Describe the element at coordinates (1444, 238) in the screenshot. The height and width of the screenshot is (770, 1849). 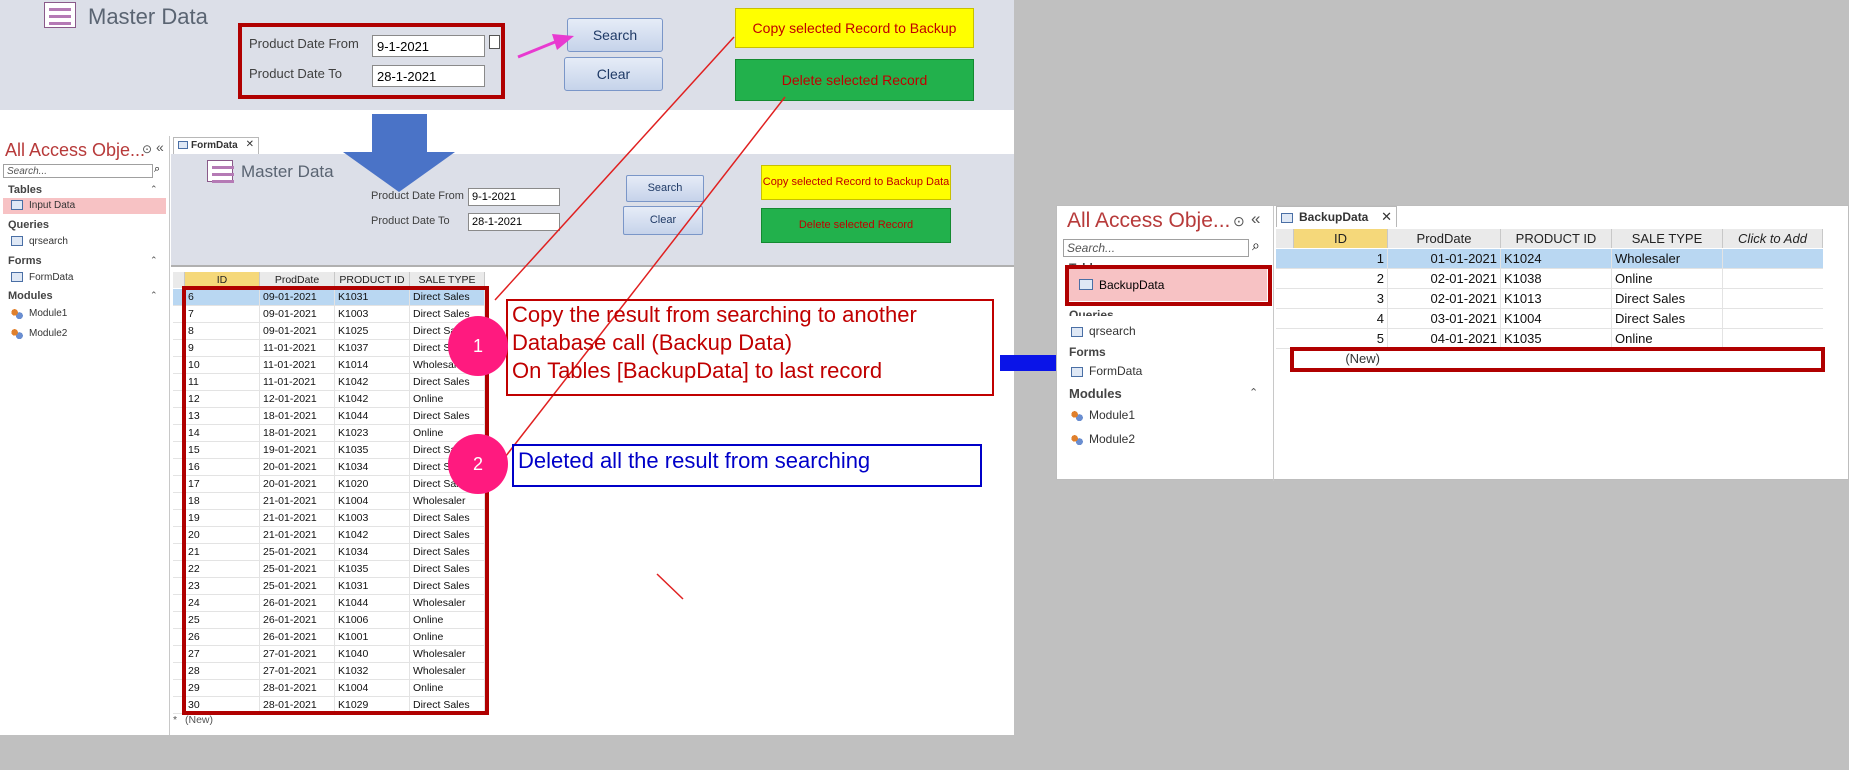
I see `column-header-proddate: ProdDate` at that location.